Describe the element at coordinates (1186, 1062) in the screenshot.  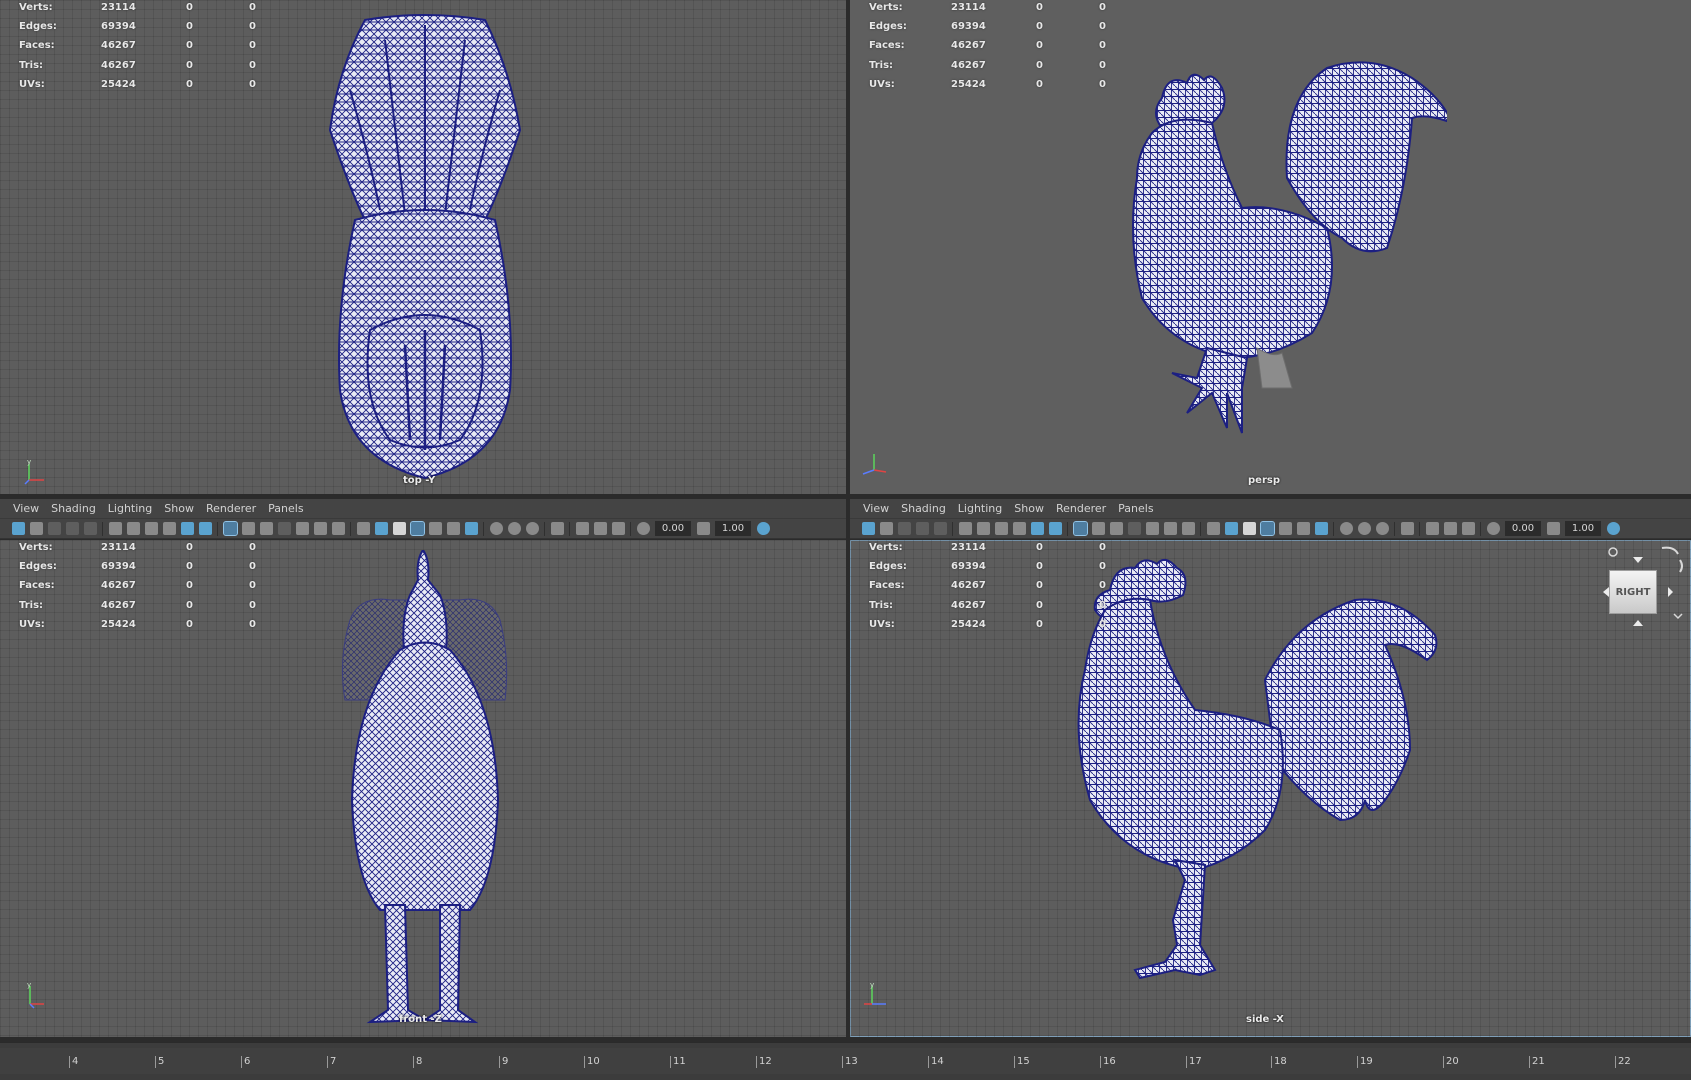
I see `frame-tick` at that location.